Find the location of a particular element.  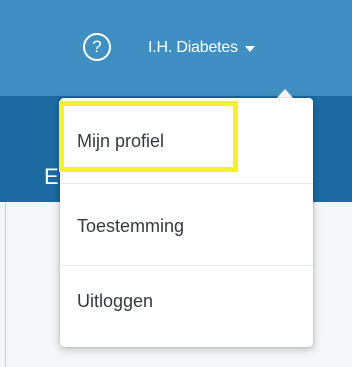

caret-down-icon is located at coordinates (249, 49).